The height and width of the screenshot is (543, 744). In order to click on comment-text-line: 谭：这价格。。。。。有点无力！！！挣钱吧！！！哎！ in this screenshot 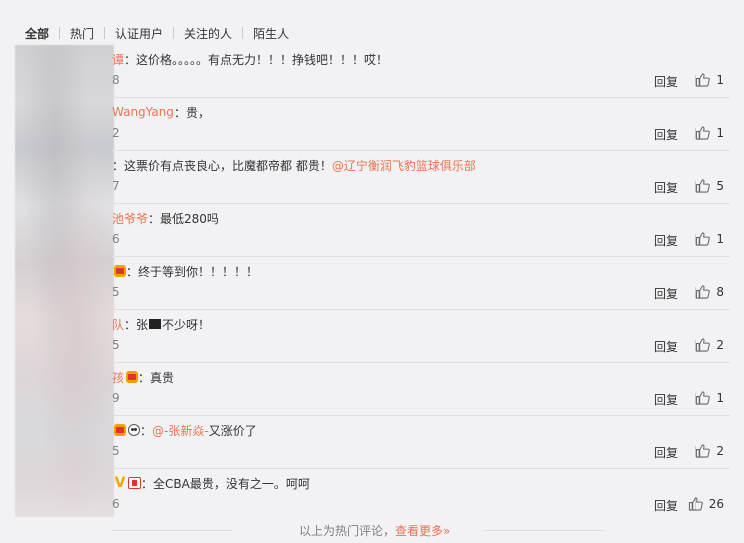, I will do `click(250, 59)`.